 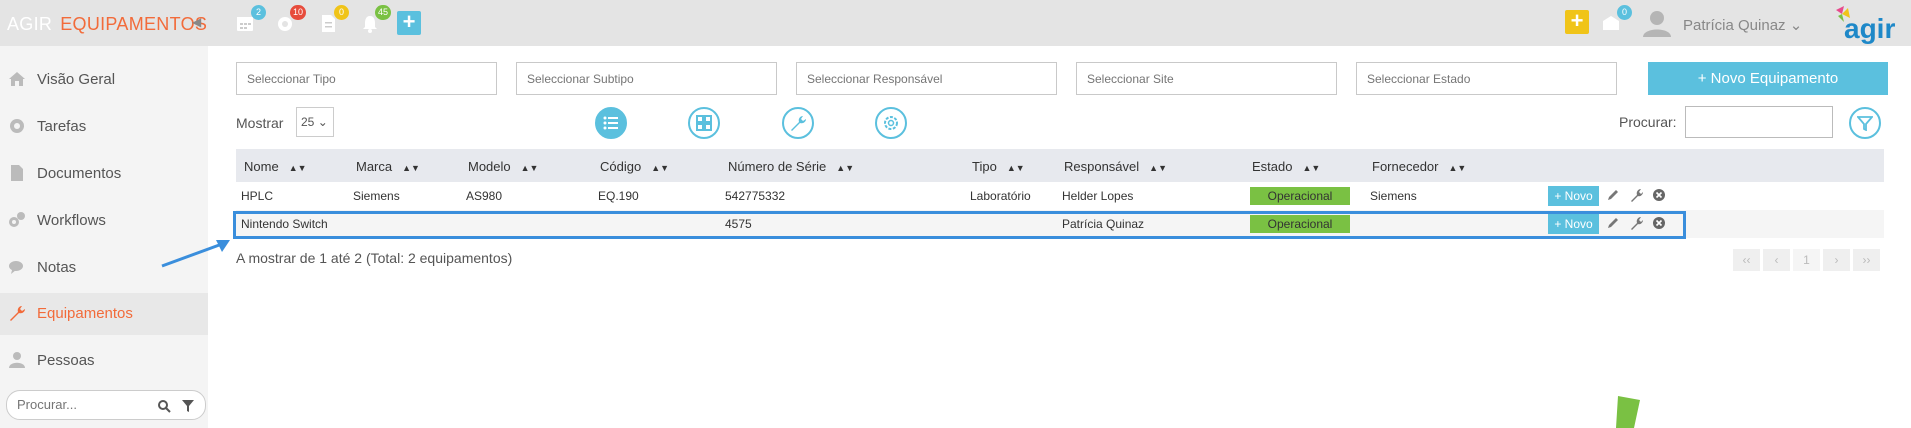 I want to click on agir-logo: agir, so click(x=1870, y=24).